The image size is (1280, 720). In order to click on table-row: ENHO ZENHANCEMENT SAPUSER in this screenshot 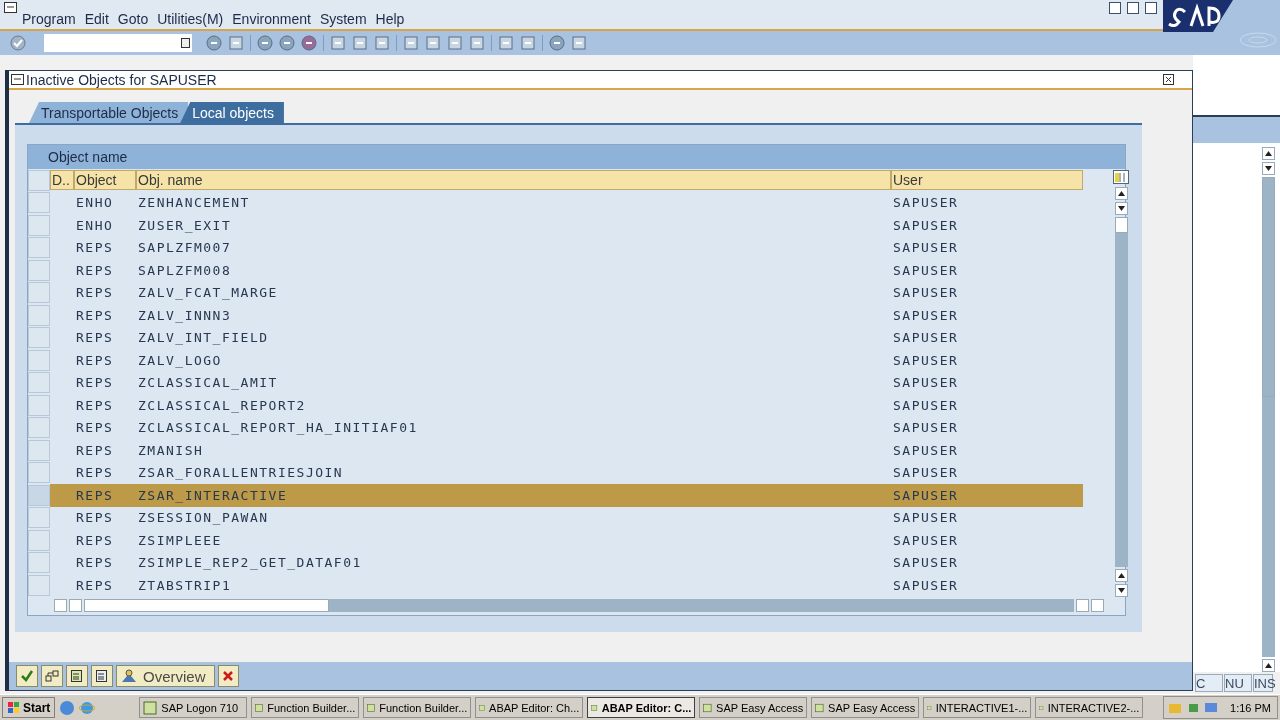, I will do `click(566, 202)`.